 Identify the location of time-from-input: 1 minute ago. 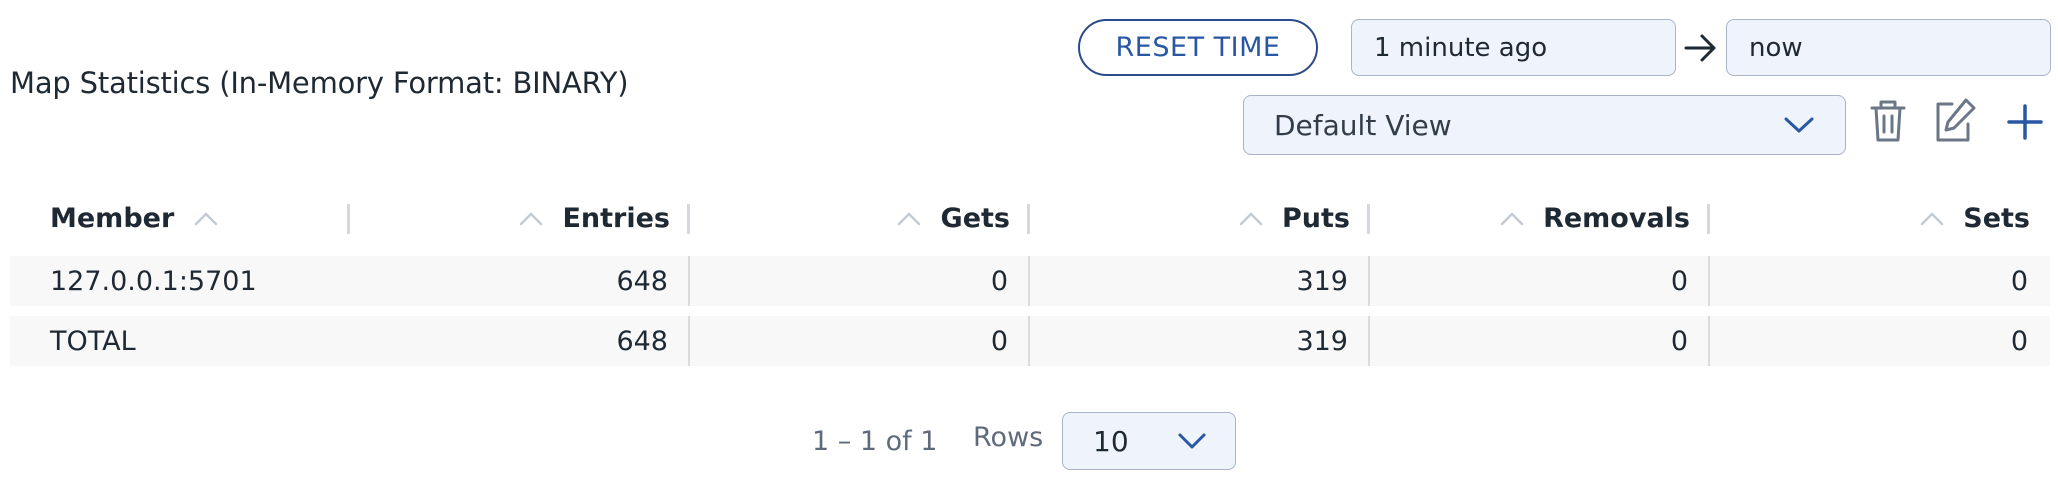
(1513, 47).